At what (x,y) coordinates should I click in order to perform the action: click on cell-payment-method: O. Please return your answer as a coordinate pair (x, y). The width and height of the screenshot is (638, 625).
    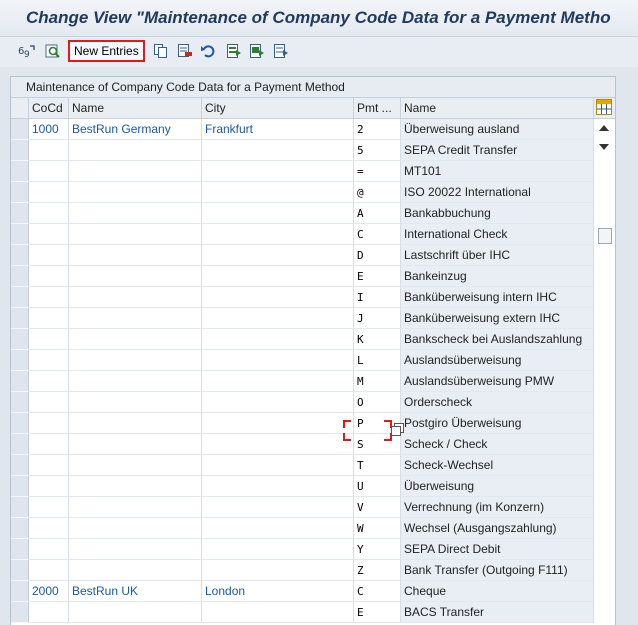
    Looking at the image, I should click on (377, 402).